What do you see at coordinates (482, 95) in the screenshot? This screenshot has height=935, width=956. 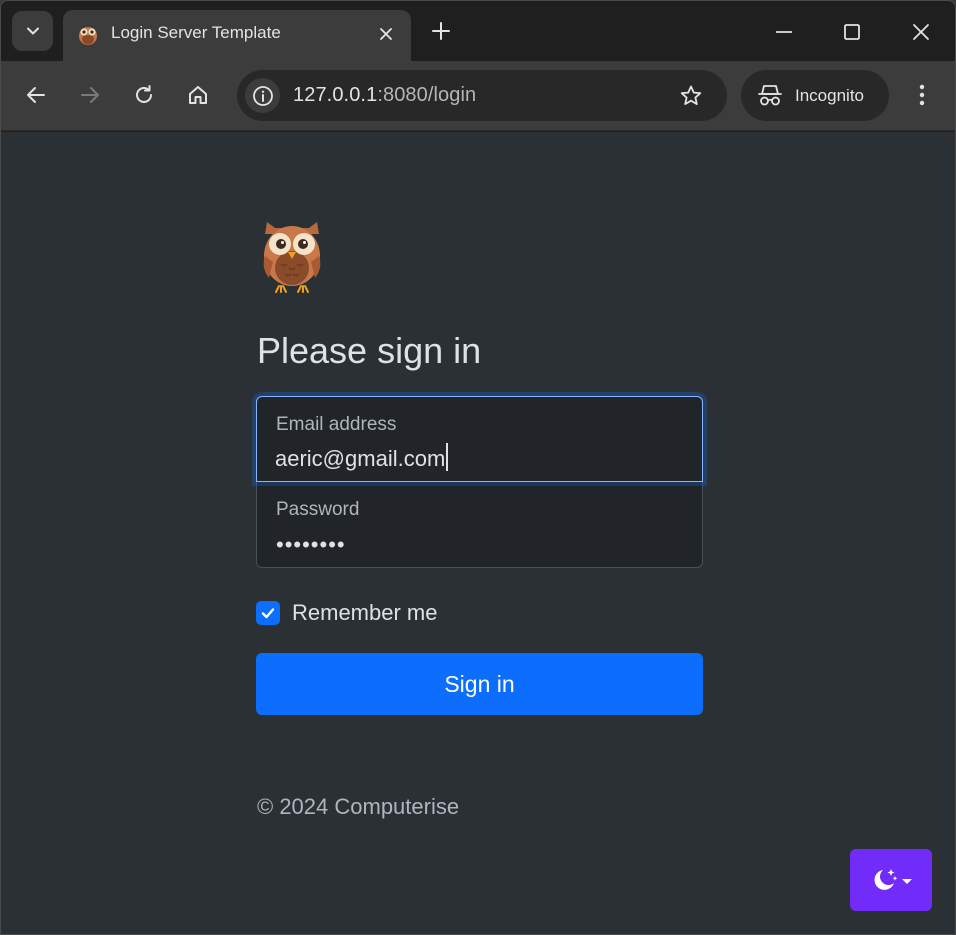 I see `address-bar: 127.0.0.1:8080/login` at bounding box center [482, 95].